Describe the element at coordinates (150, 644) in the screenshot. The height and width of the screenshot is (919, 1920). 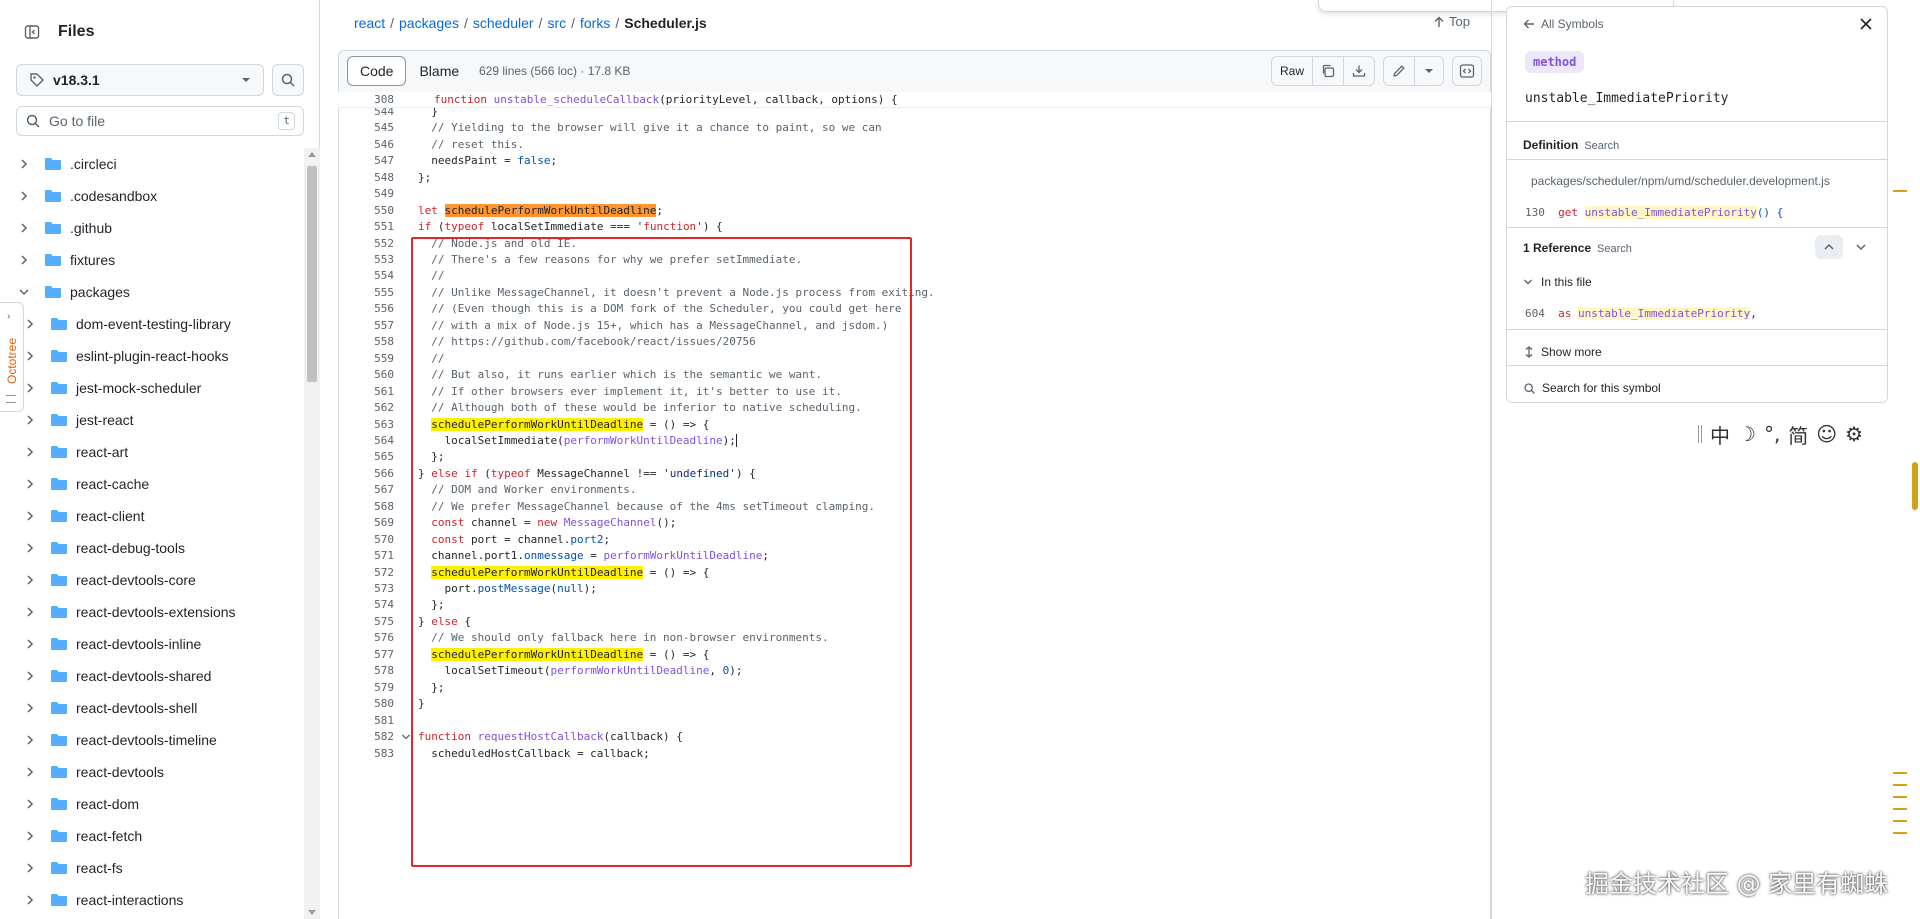
I see `tree-item-folder: react-devtools-inline` at that location.